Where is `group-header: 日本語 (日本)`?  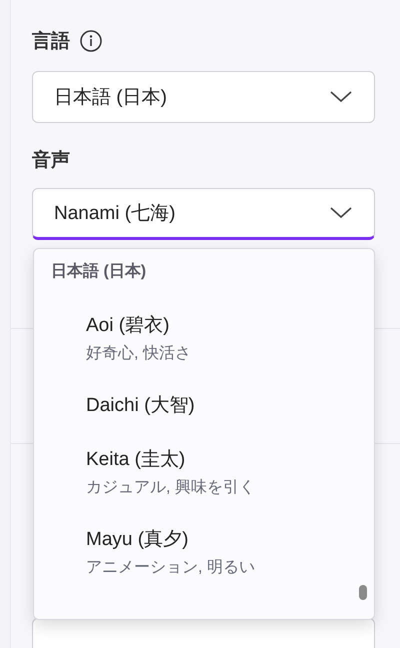 group-header: 日本語 (日本) is located at coordinates (99, 271).